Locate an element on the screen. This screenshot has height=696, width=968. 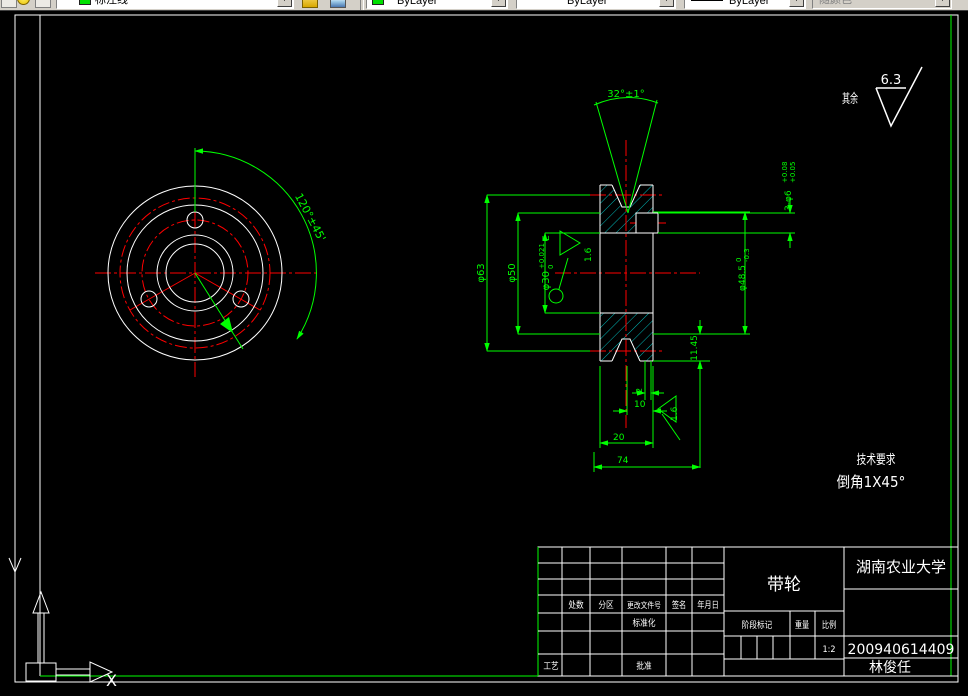
tech-req-line: 倒角1X45° is located at coordinates (871, 482).